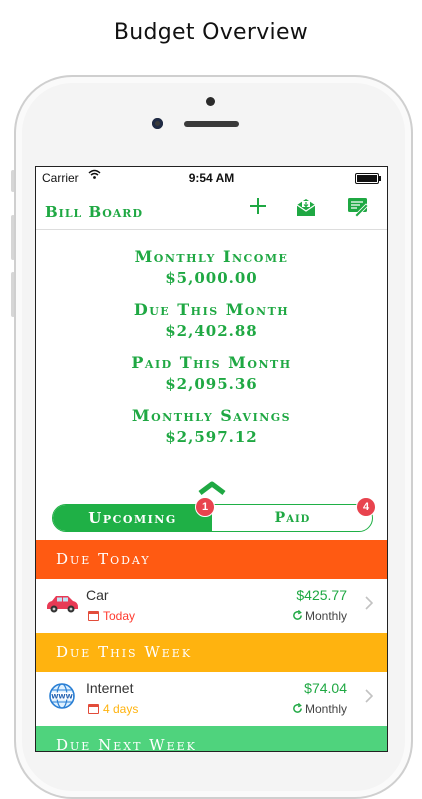 This screenshot has height=799, width=422. Describe the element at coordinates (321, 595) in the screenshot. I see `bill-amount: $425.77` at that location.